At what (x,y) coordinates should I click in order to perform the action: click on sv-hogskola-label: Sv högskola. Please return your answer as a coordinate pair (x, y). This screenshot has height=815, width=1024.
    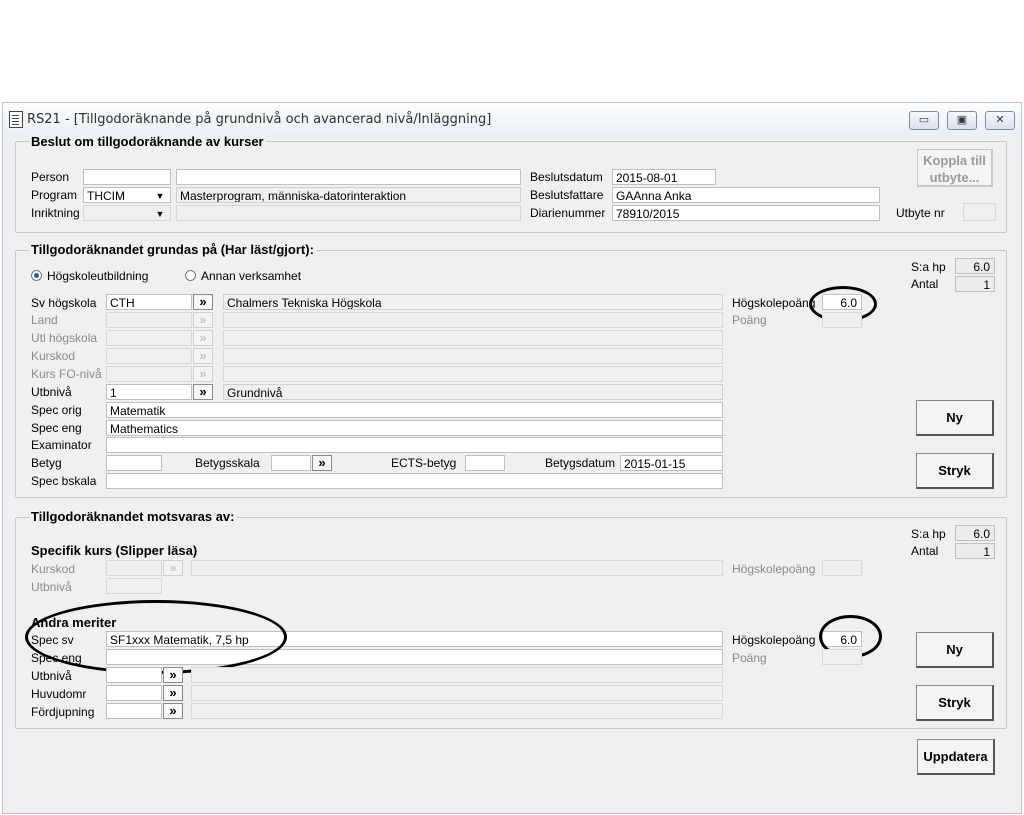
    Looking at the image, I should click on (64, 303).